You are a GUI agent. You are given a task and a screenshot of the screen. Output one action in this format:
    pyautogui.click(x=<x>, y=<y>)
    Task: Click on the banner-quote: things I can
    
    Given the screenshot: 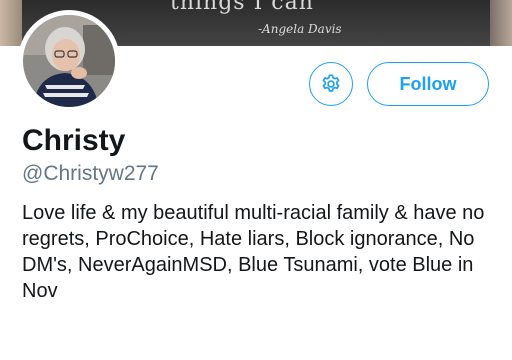 What is the action you would take?
    pyautogui.click(x=242, y=7)
    